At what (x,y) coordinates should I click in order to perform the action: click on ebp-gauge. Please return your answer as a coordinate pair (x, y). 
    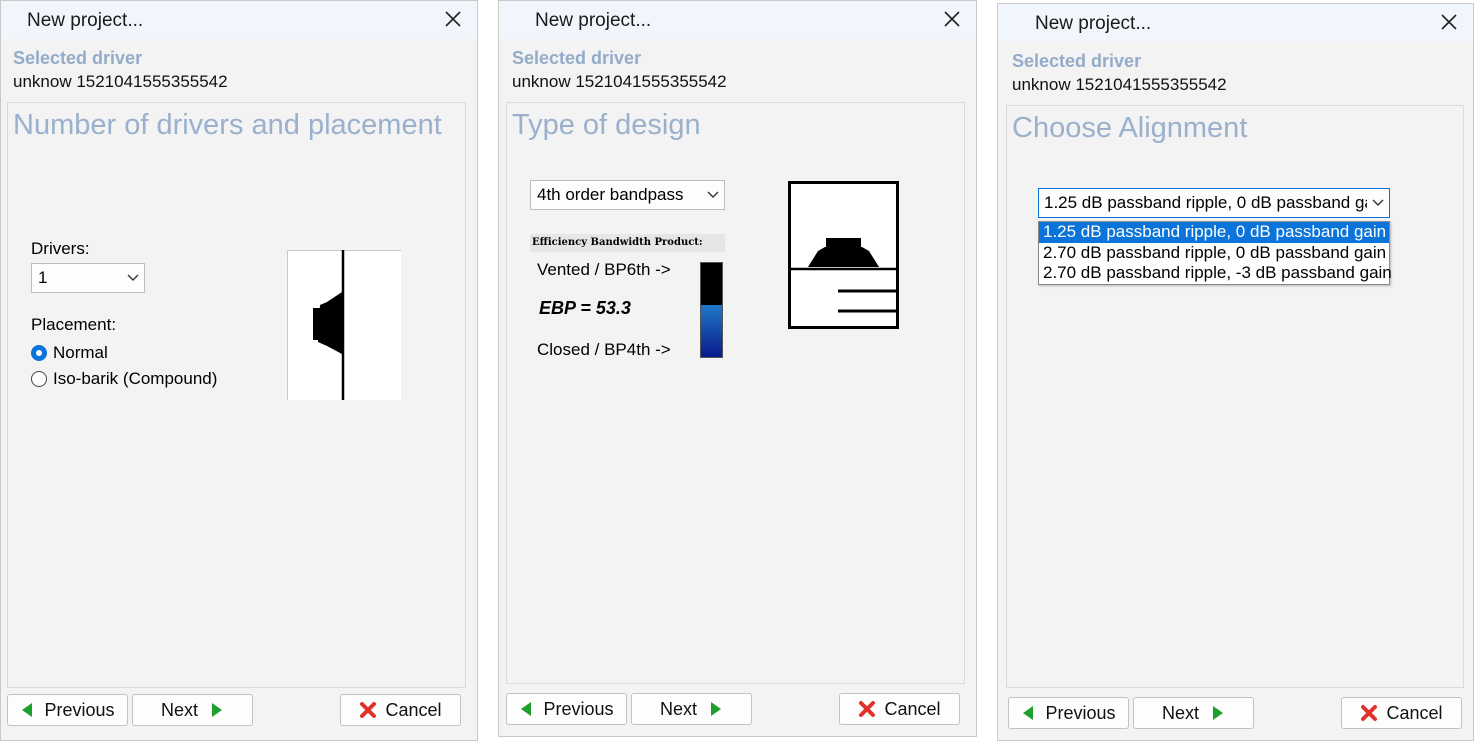
    Looking at the image, I should click on (711, 310).